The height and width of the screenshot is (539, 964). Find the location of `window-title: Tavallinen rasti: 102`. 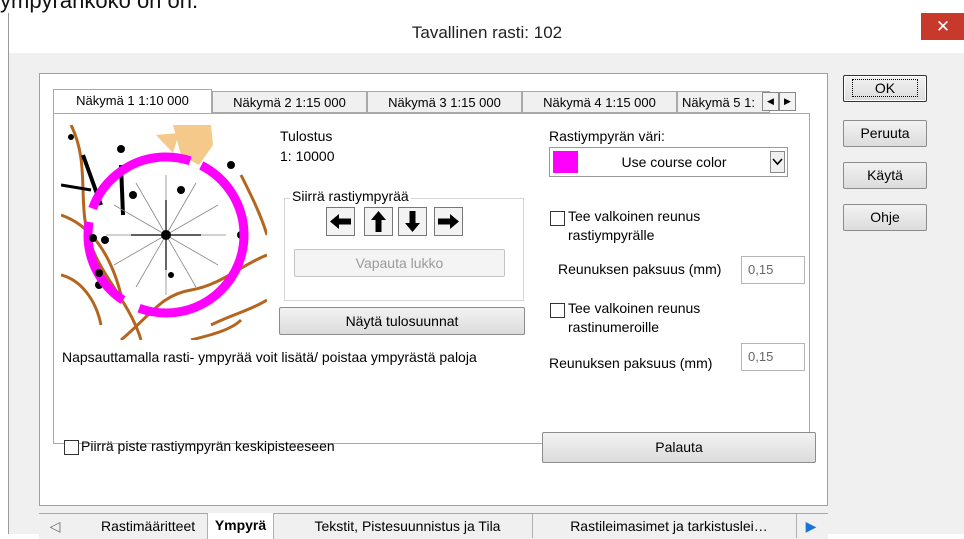

window-title: Tavallinen rasti: 102 is located at coordinates (487, 32).